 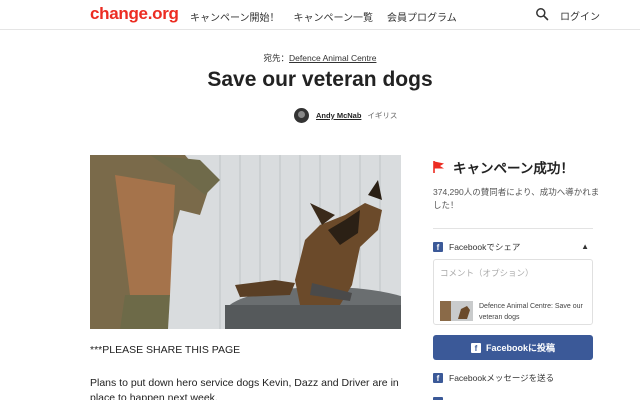 What do you see at coordinates (334, 16) in the screenshot?
I see `nav-browse-campaigns: キャンペーン一覧` at bounding box center [334, 16].